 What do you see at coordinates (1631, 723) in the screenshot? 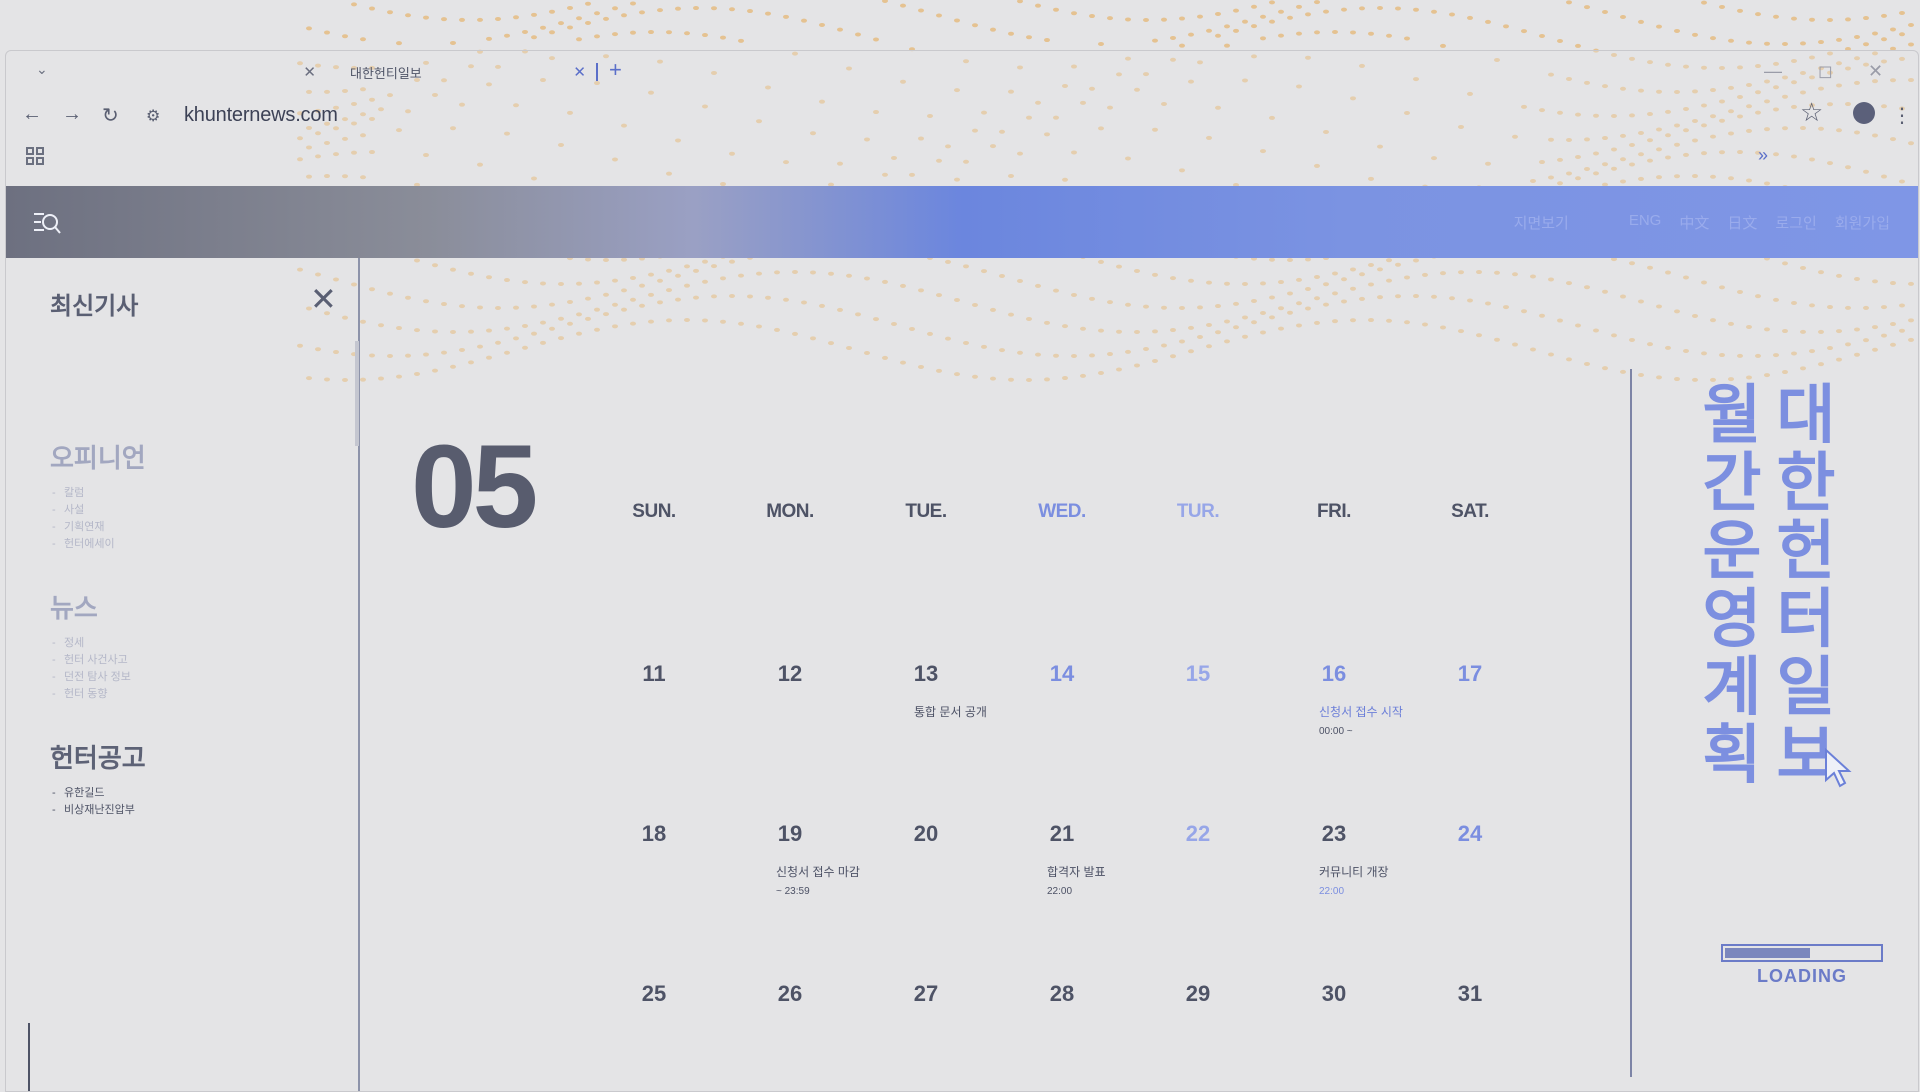
I see `panel-divider` at bounding box center [1631, 723].